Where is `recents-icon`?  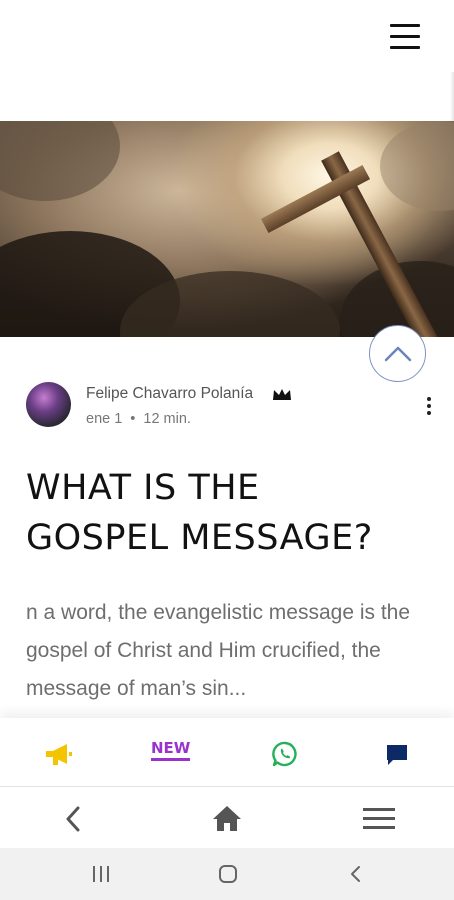 recents-icon is located at coordinates (101, 874).